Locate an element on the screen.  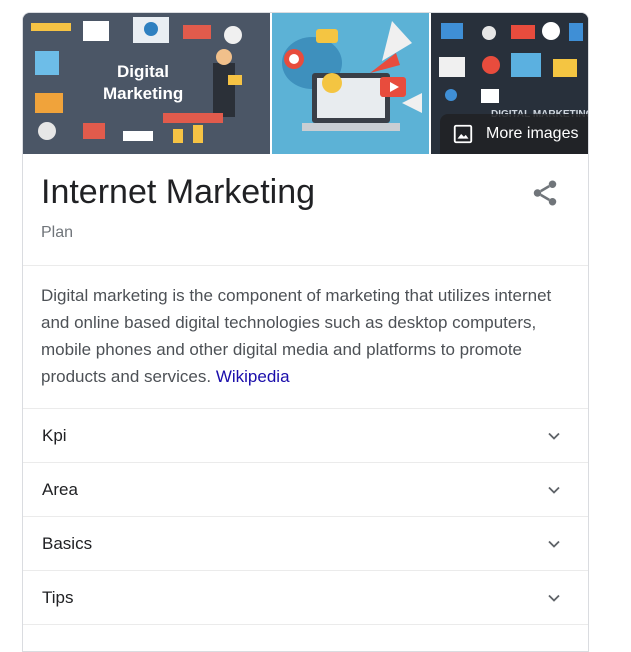
section-label: Area is located at coordinates (60, 489).